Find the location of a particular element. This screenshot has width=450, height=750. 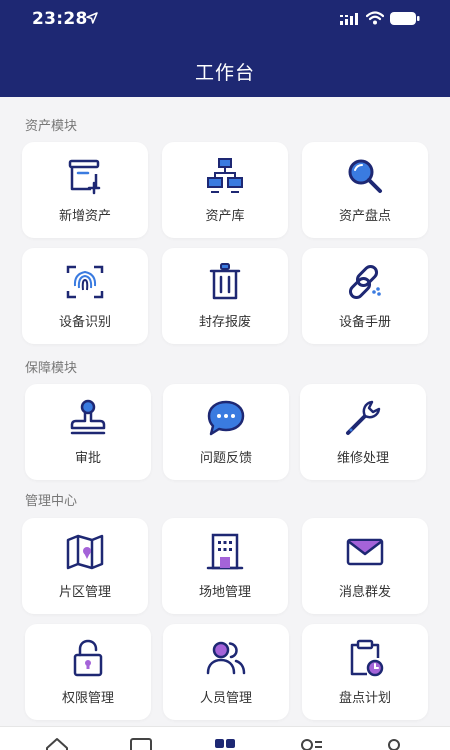

network-icon is located at coordinates (225, 175).